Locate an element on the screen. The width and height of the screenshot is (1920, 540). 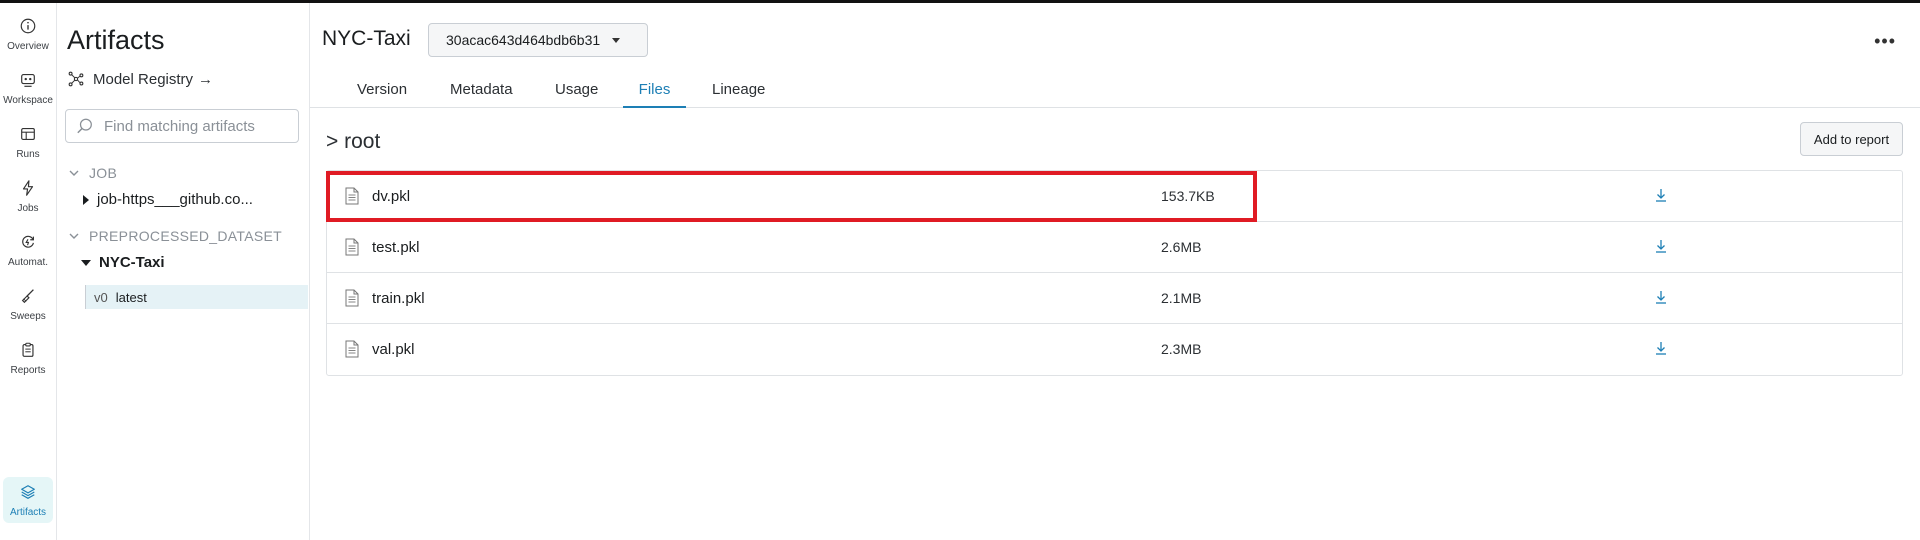
group-label: JOB is located at coordinates (103, 173).